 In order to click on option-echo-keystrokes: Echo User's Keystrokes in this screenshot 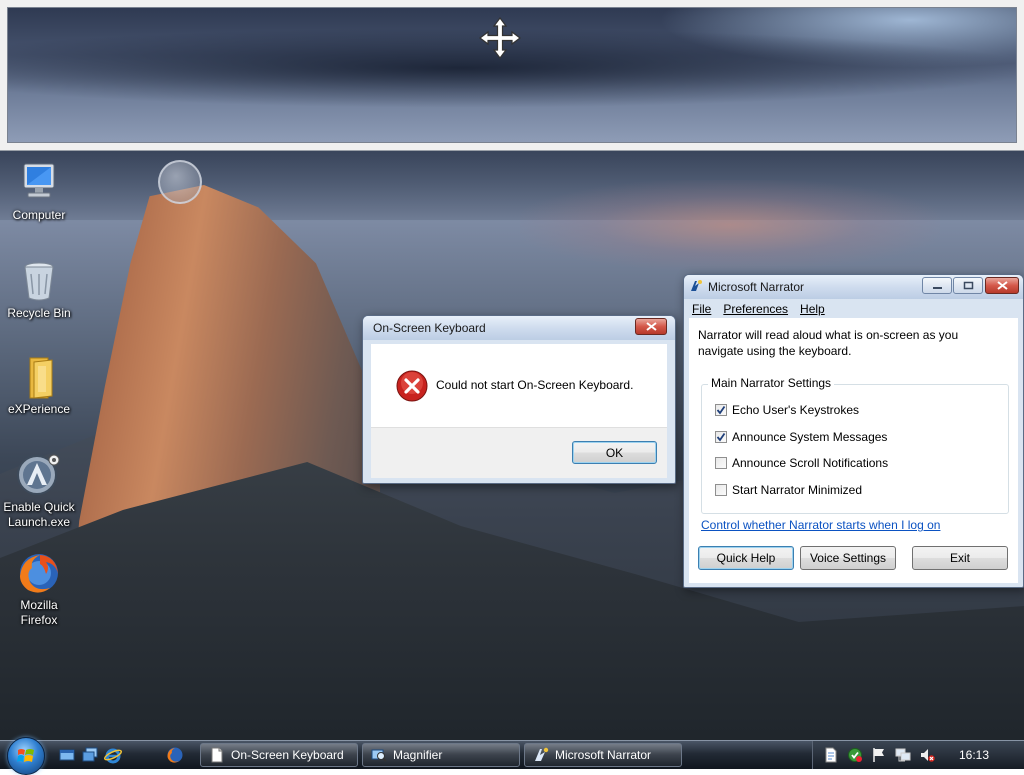, I will do `click(787, 410)`.